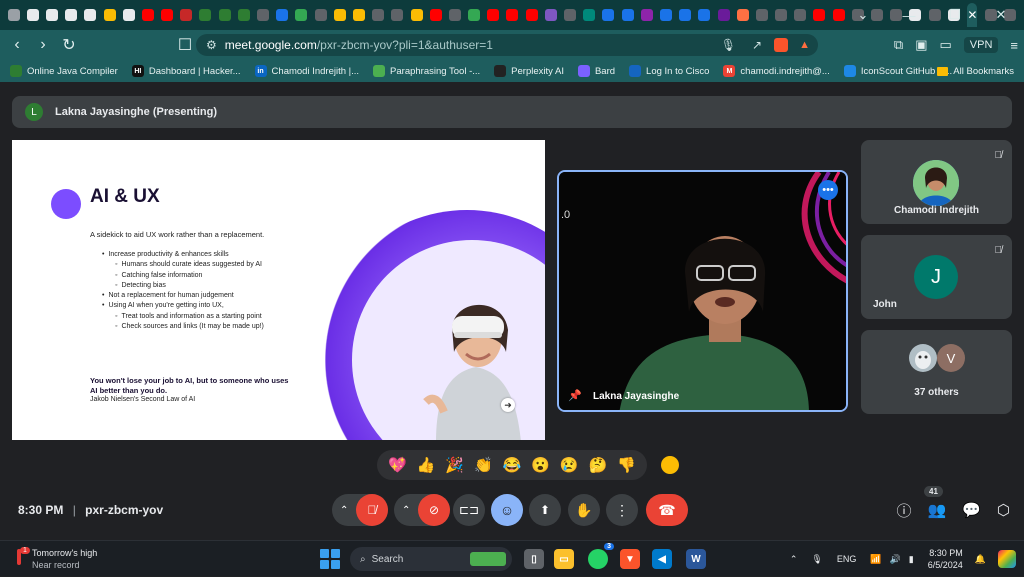 The height and width of the screenshot is (577, 1024). Describe the element at coordinates (596, 71) in the screenshot. I see `bookmark-item: Bard` at that location.